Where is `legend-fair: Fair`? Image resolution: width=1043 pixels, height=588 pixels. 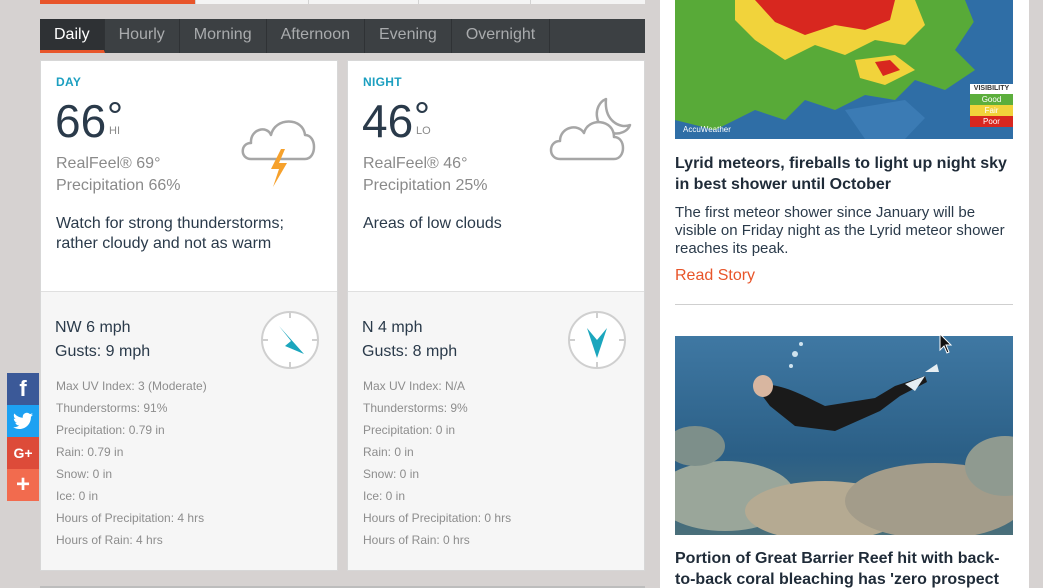
legend-fair: Fair is located at coordinates (991, 110).